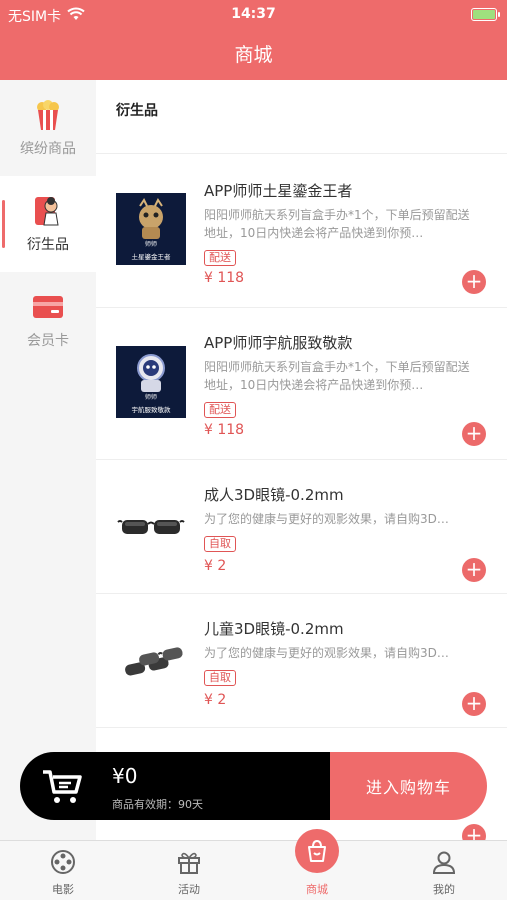  I want to click on sidebar-item-membership: 会员卡, so click(48, 320).